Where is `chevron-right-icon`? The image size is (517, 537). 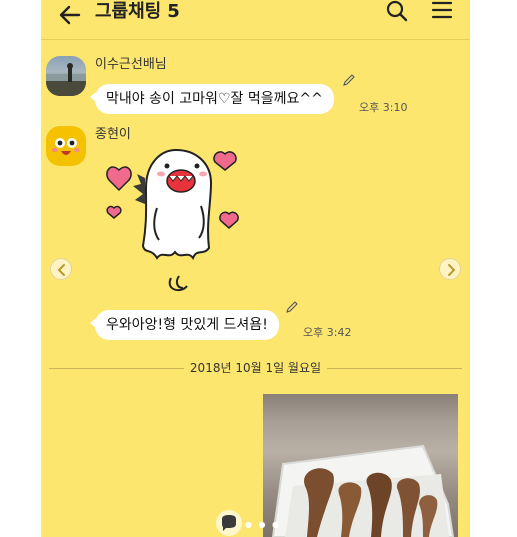
chevron-right-icon is located at coordinates (452, 270).